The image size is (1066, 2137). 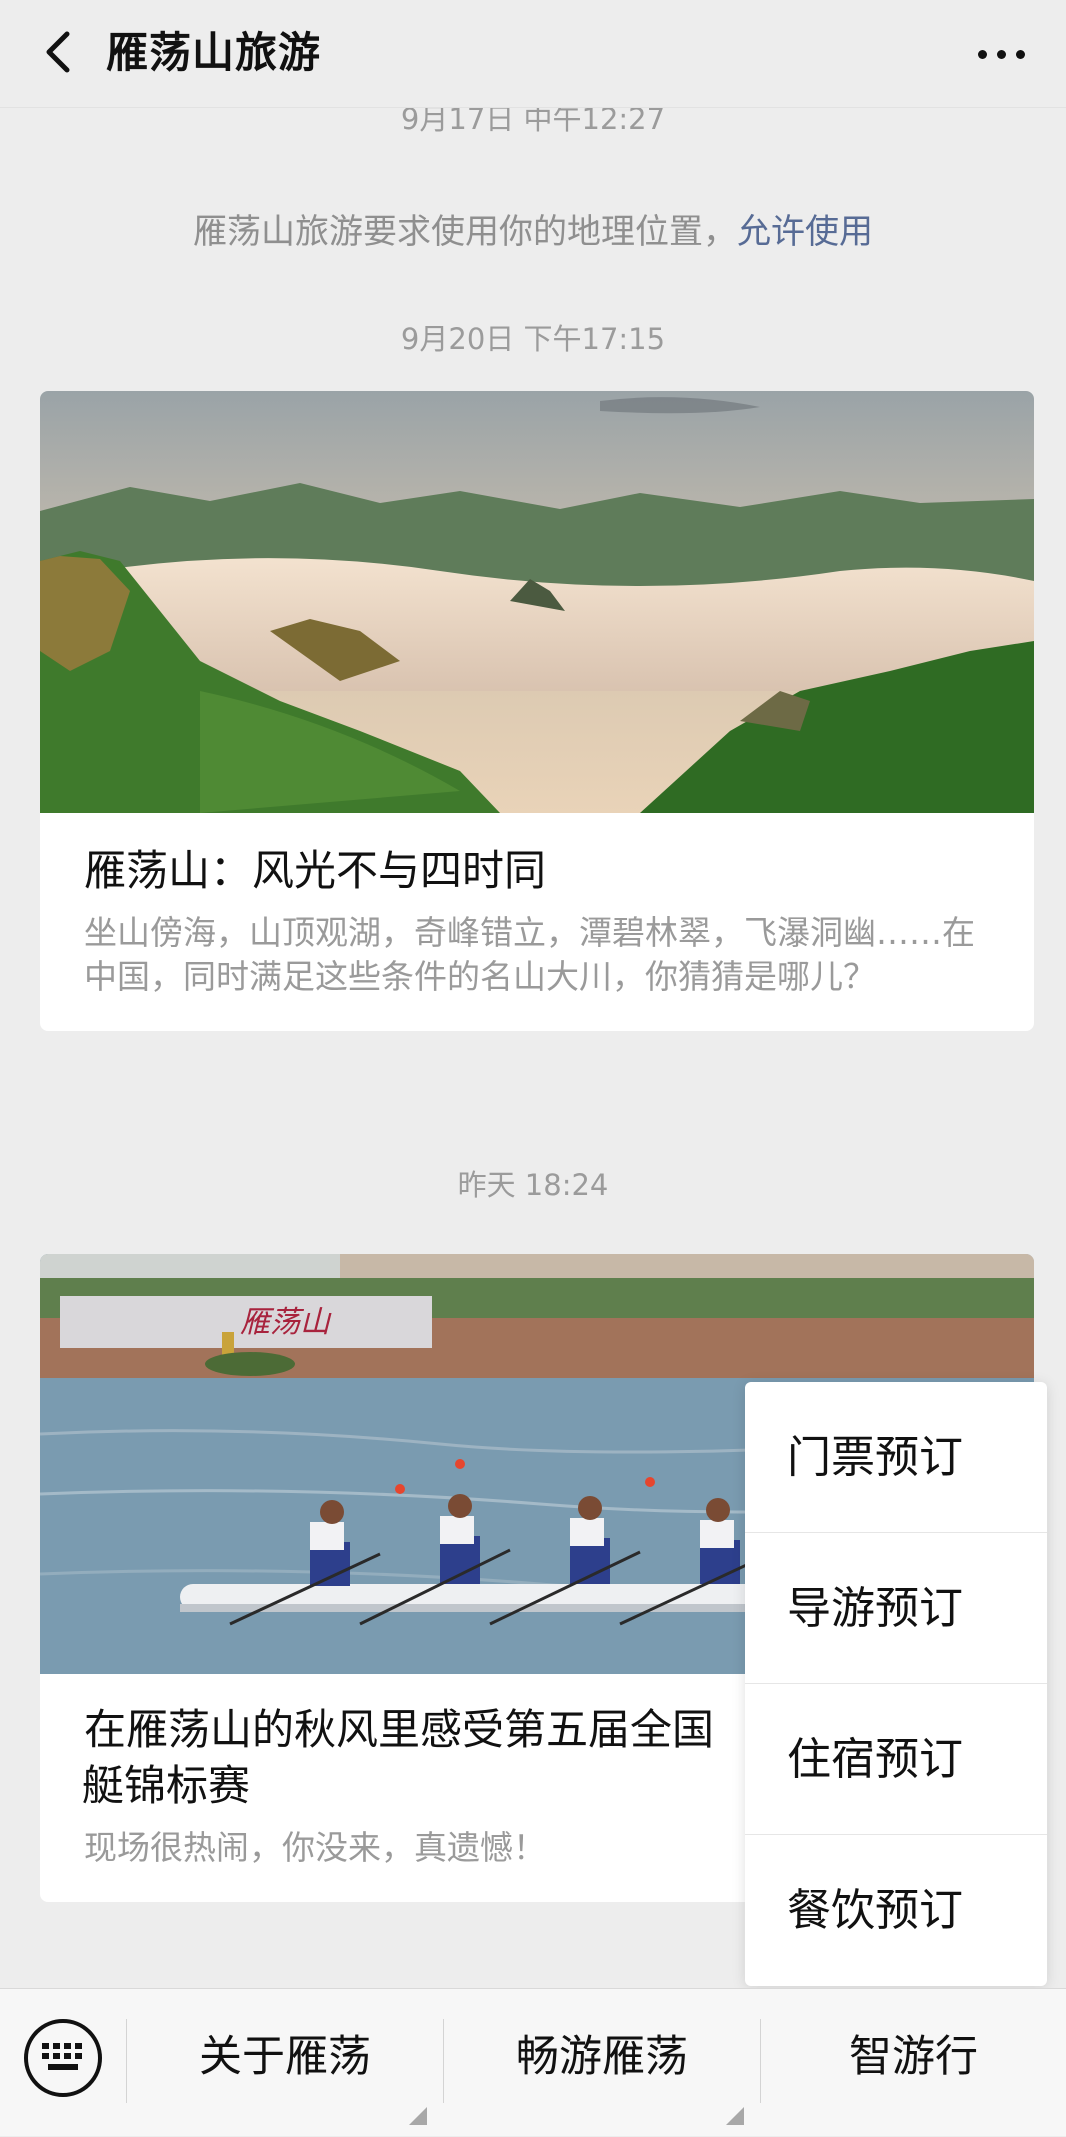 I want to click on bottom-menu-bar: 关于雁荡 畅游雁荡 智游行, so click(x=533, y=2062).